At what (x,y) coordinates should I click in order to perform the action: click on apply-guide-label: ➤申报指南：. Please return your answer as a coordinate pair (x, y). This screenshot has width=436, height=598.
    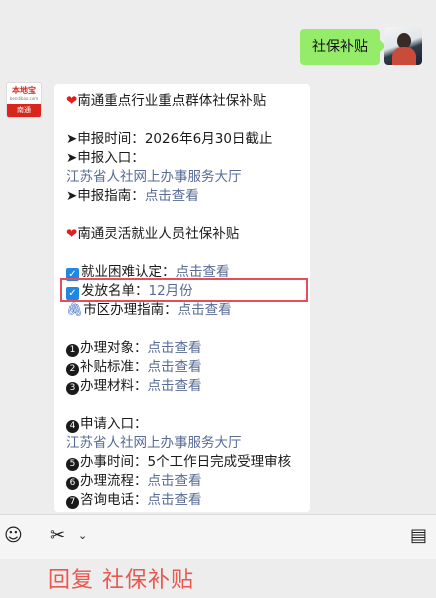
    Looking at the image, I should click on (105, 196).